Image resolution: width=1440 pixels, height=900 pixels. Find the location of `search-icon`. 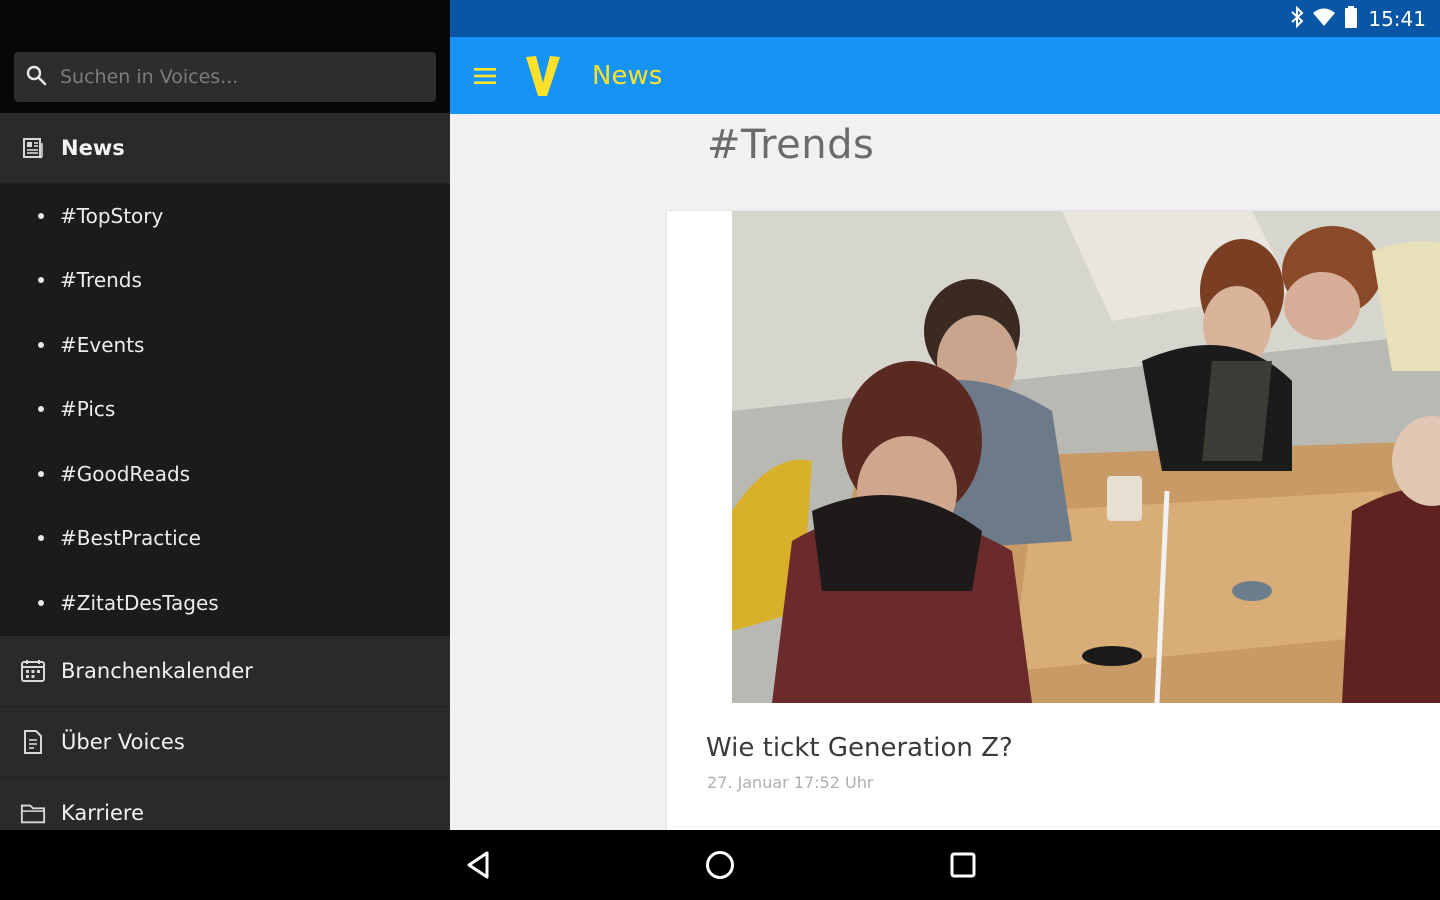

search-icon is located at coordinates (36, 77).